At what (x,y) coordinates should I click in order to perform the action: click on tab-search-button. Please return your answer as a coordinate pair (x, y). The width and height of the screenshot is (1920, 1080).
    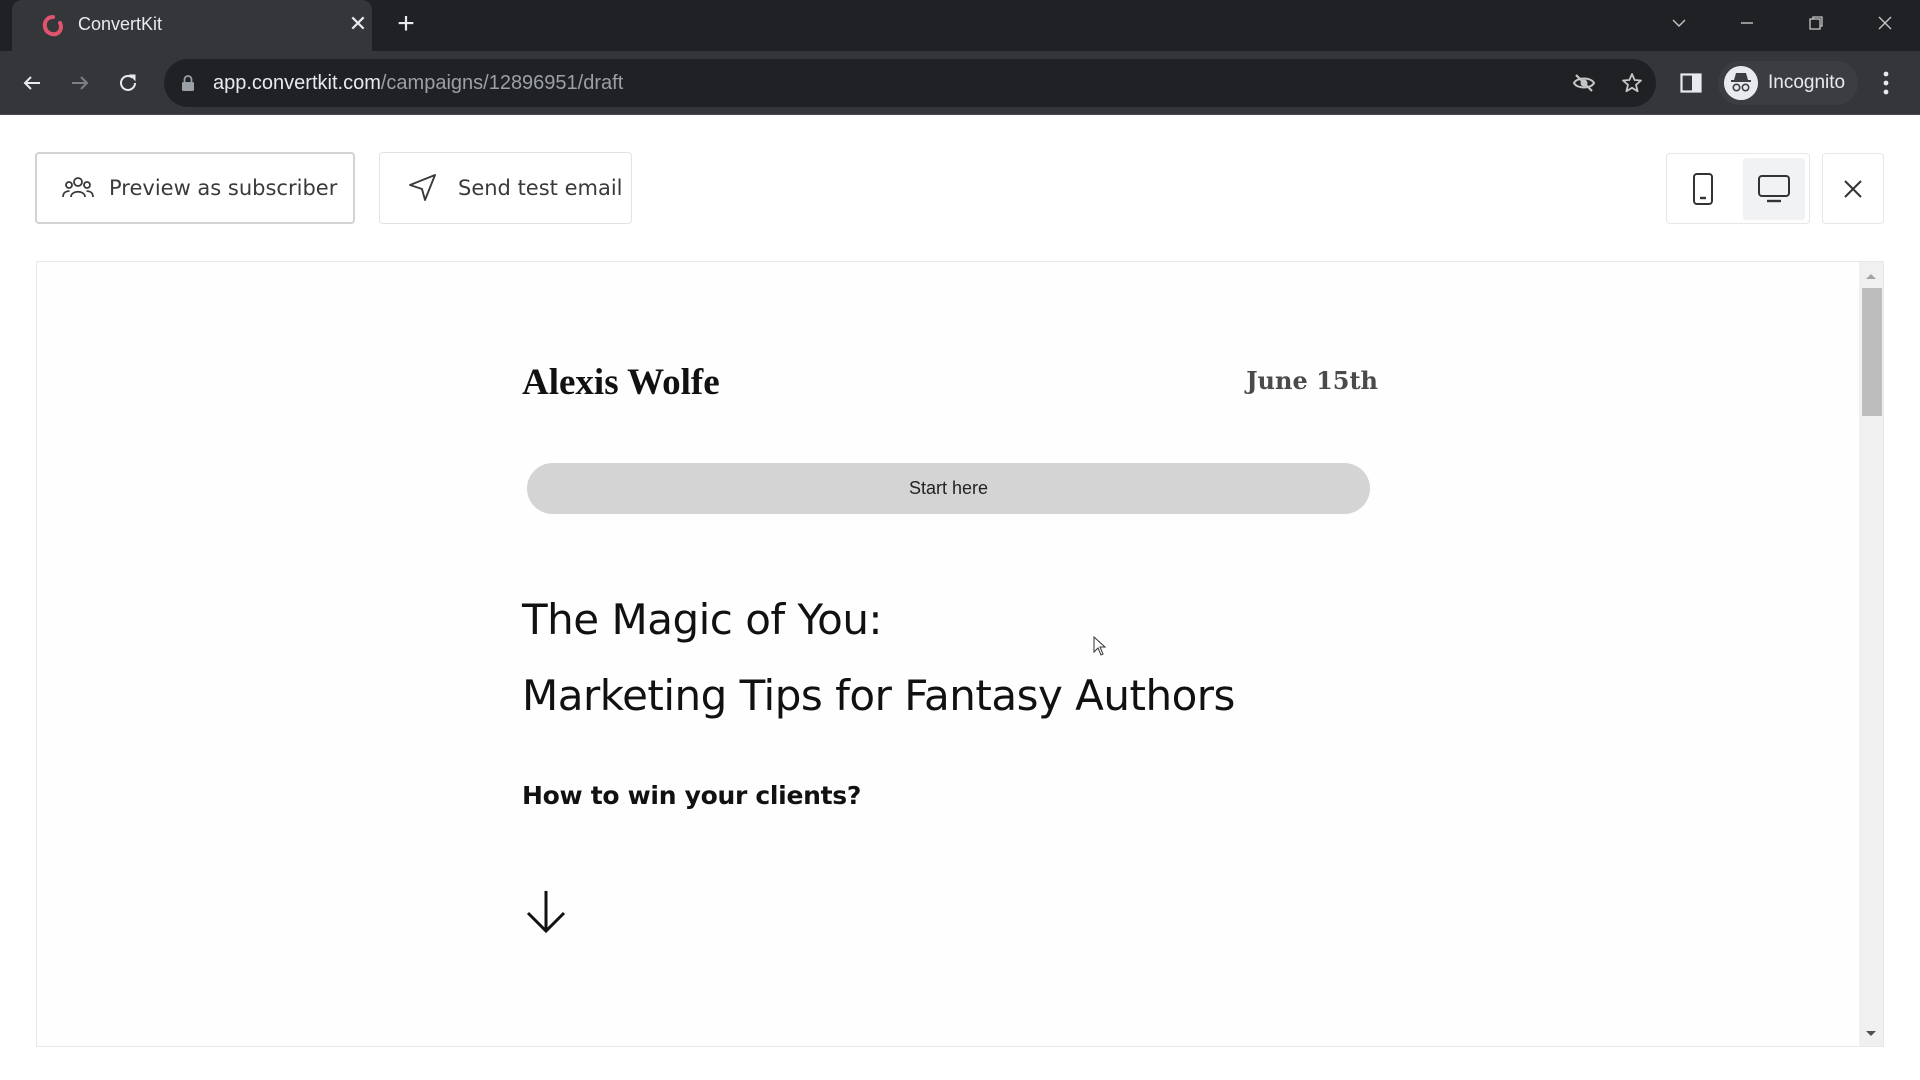
    Looking at the image, I should click on (1679, 23).